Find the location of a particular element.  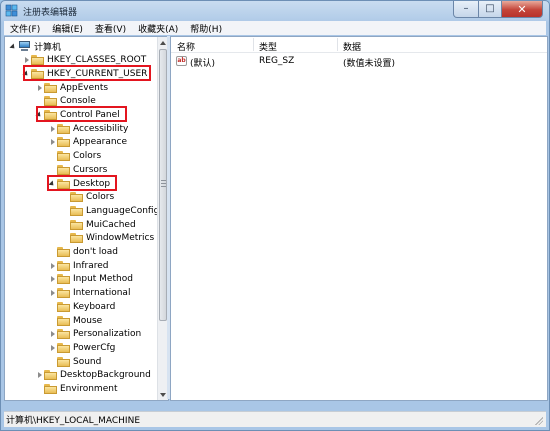

tree-item-environment: Environment is located at coordinates (76, 389).